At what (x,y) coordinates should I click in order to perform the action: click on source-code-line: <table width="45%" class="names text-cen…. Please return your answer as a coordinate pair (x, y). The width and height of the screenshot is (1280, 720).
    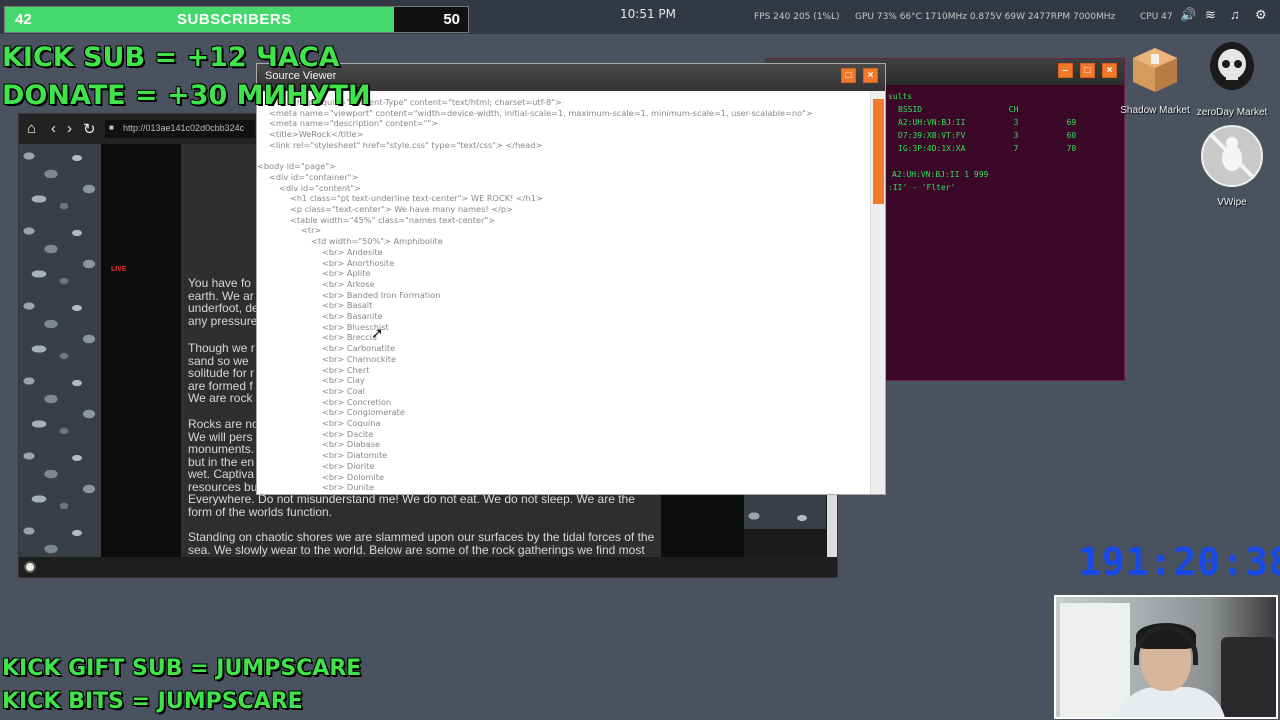
    Looking at the image, I should click on (393, 219).